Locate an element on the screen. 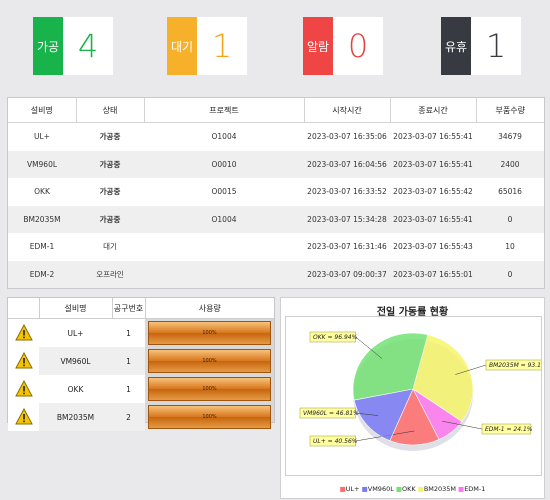 This screenshot has width=550, height=500. stat-idle-value: 1 is located at coordinates (496, 46).